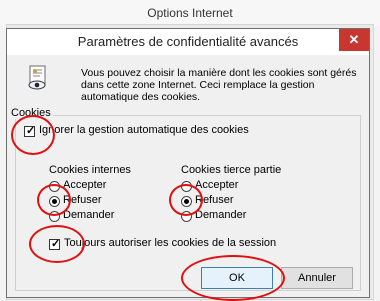  I want to click on third-party-ask-radio, so click(186, 216).